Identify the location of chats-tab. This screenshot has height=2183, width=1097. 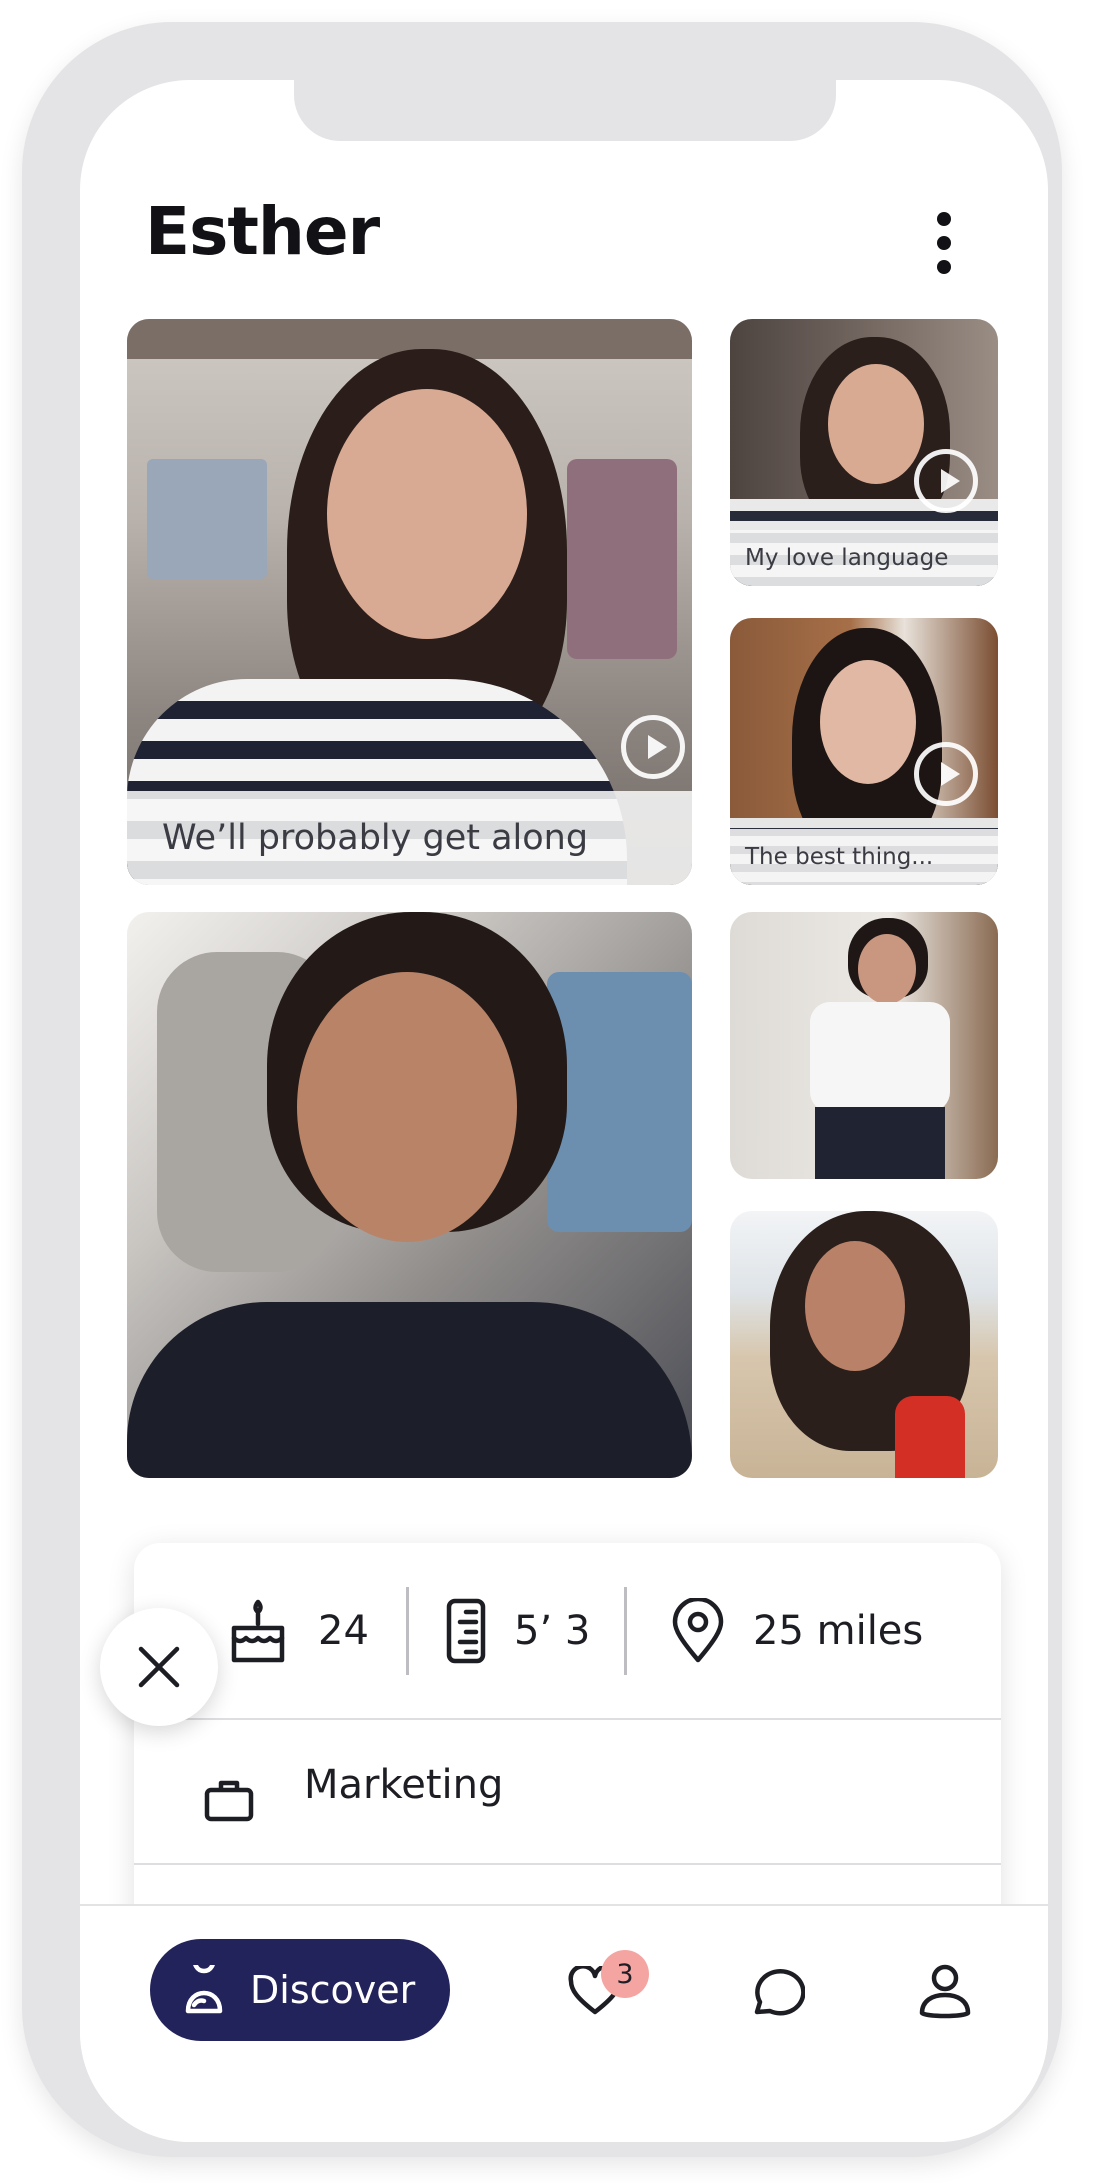
(777, 1991).